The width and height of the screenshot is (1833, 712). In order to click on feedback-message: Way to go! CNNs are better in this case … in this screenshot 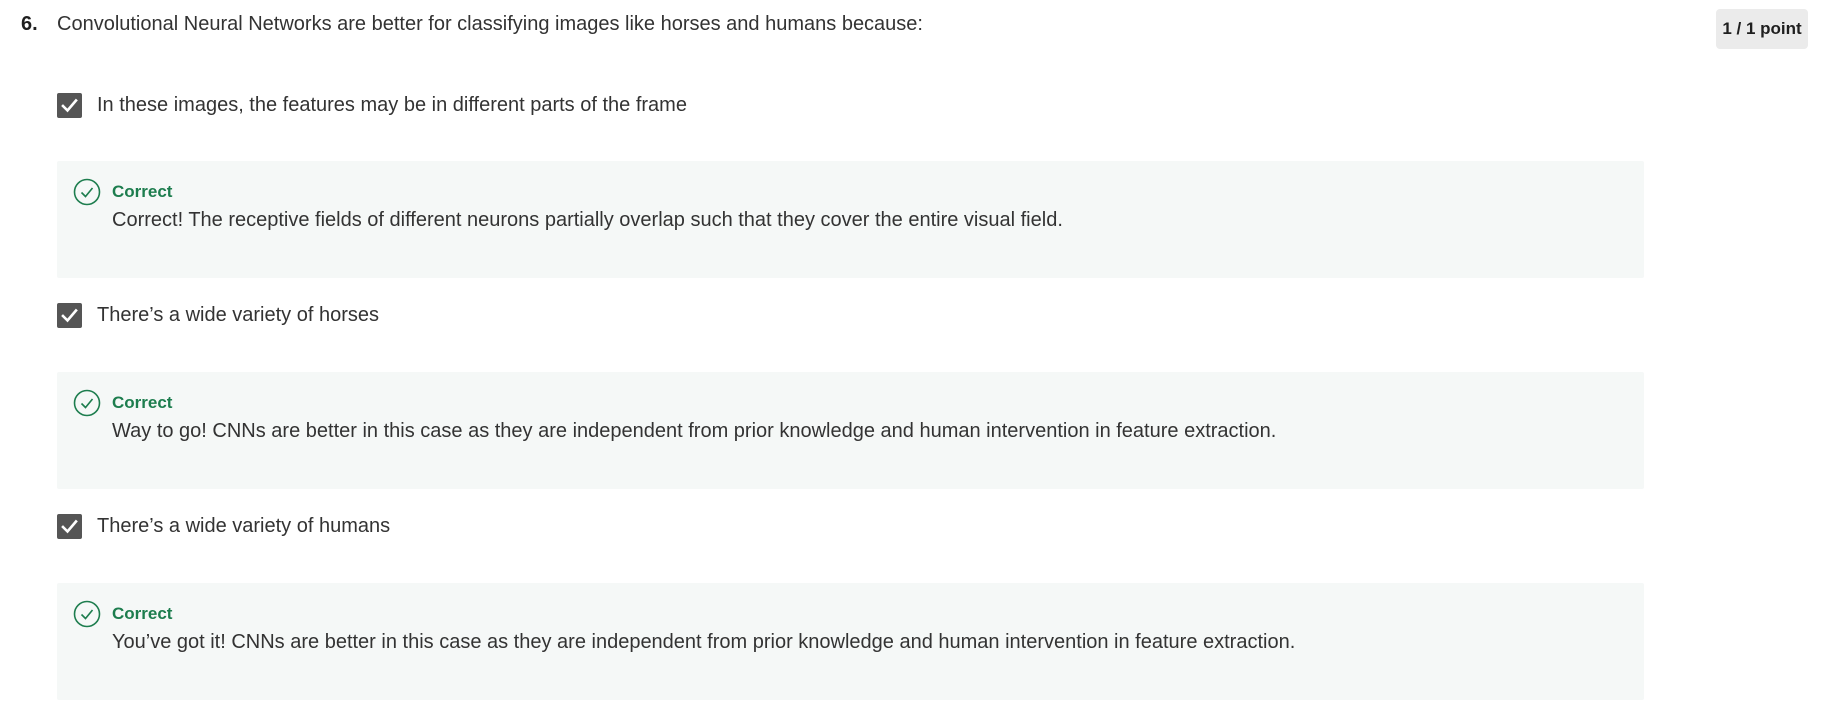, I will do `click(694, 431)`.